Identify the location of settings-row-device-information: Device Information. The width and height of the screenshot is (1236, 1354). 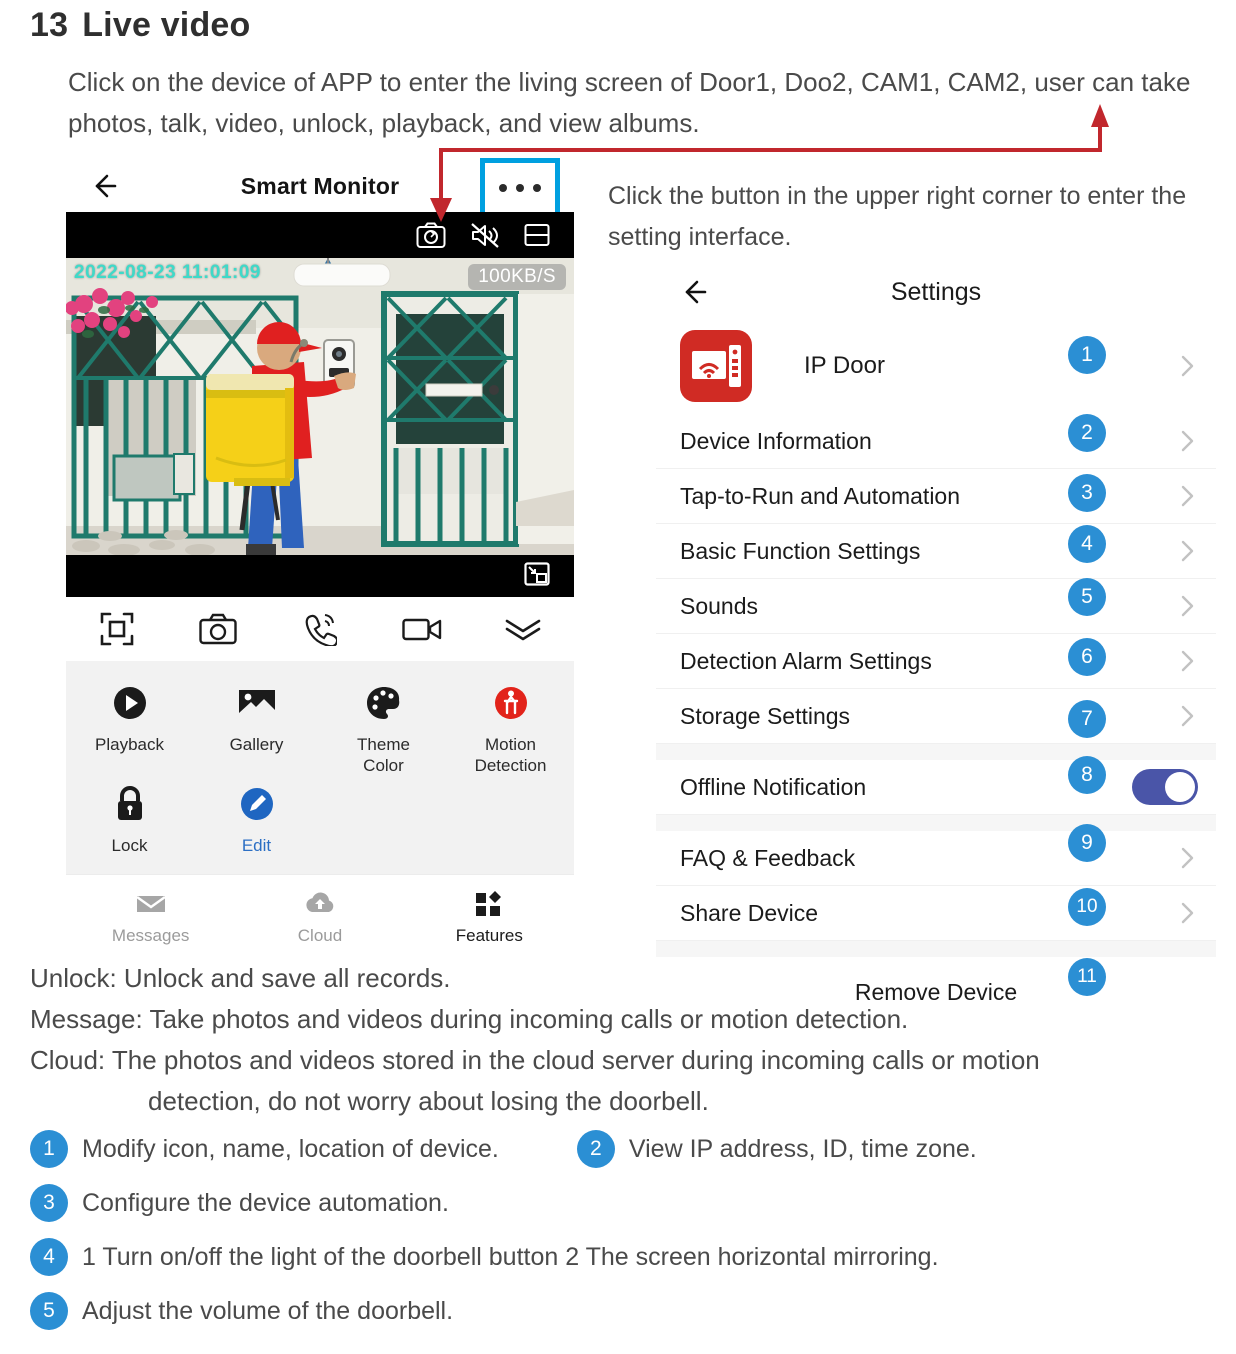
(936, 441).